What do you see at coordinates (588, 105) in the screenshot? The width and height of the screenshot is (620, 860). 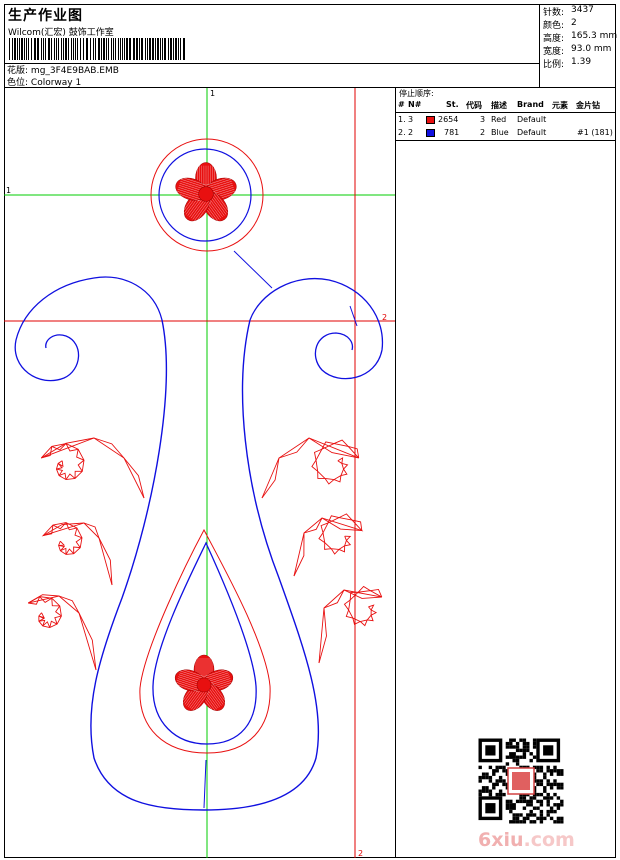 I see `col-sequin: 金片钻` at bounding box center [588, 105].